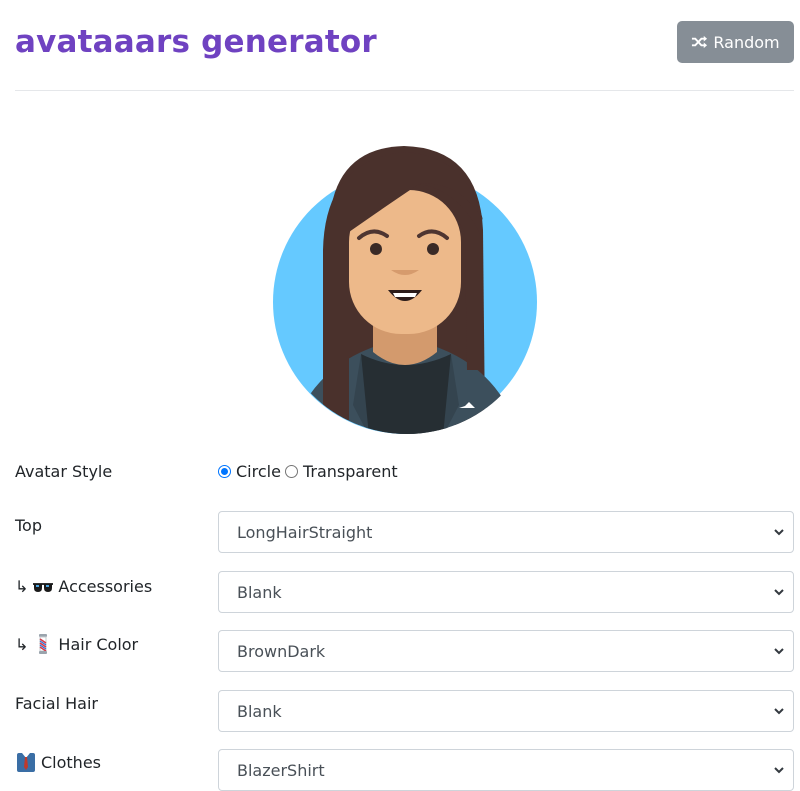 Image resolution: width=800 pixels, height=791 pixels. I want to click on accessories-label: Accessories, so click(105, 586).